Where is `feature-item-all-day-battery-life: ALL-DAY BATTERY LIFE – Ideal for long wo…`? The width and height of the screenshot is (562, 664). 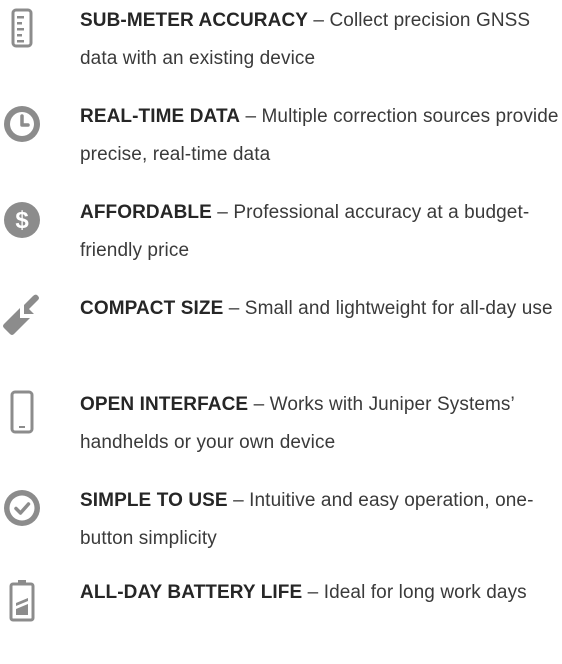 feature-item-all-day-battery-life: ALL-DAY BATTERY LIFE – Ideal for long wo… is located at coordinates (281, 619).